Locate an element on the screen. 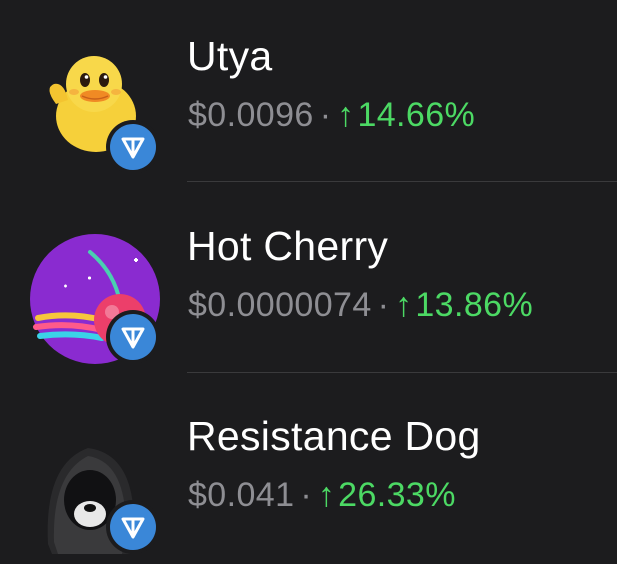  price-change: ↑26.33% is located at coordinates (387, 495).